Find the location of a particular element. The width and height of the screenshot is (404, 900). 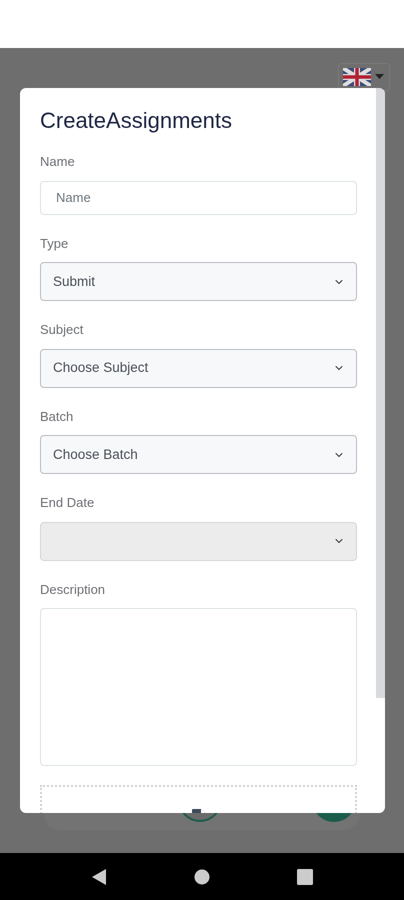

text-field: Name is located at coordinates (198, 197).